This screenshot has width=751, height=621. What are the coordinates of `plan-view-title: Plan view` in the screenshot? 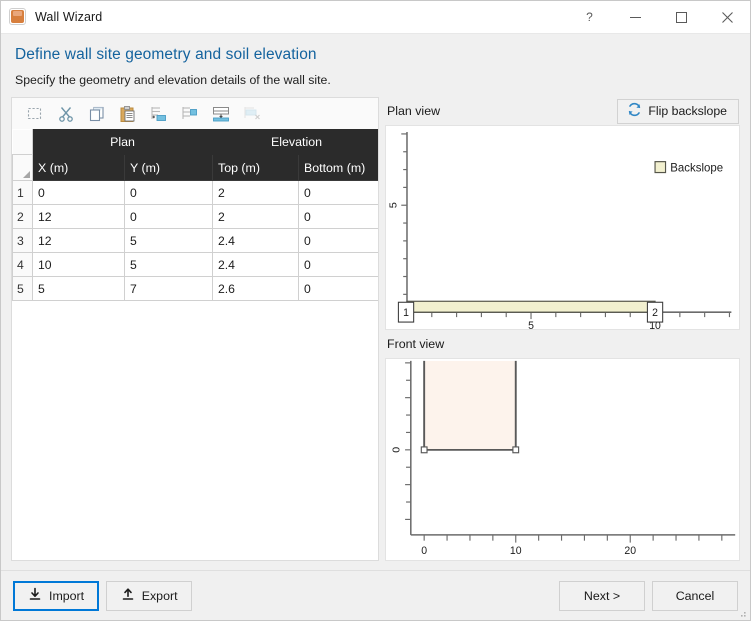 It's located at (414, 111).